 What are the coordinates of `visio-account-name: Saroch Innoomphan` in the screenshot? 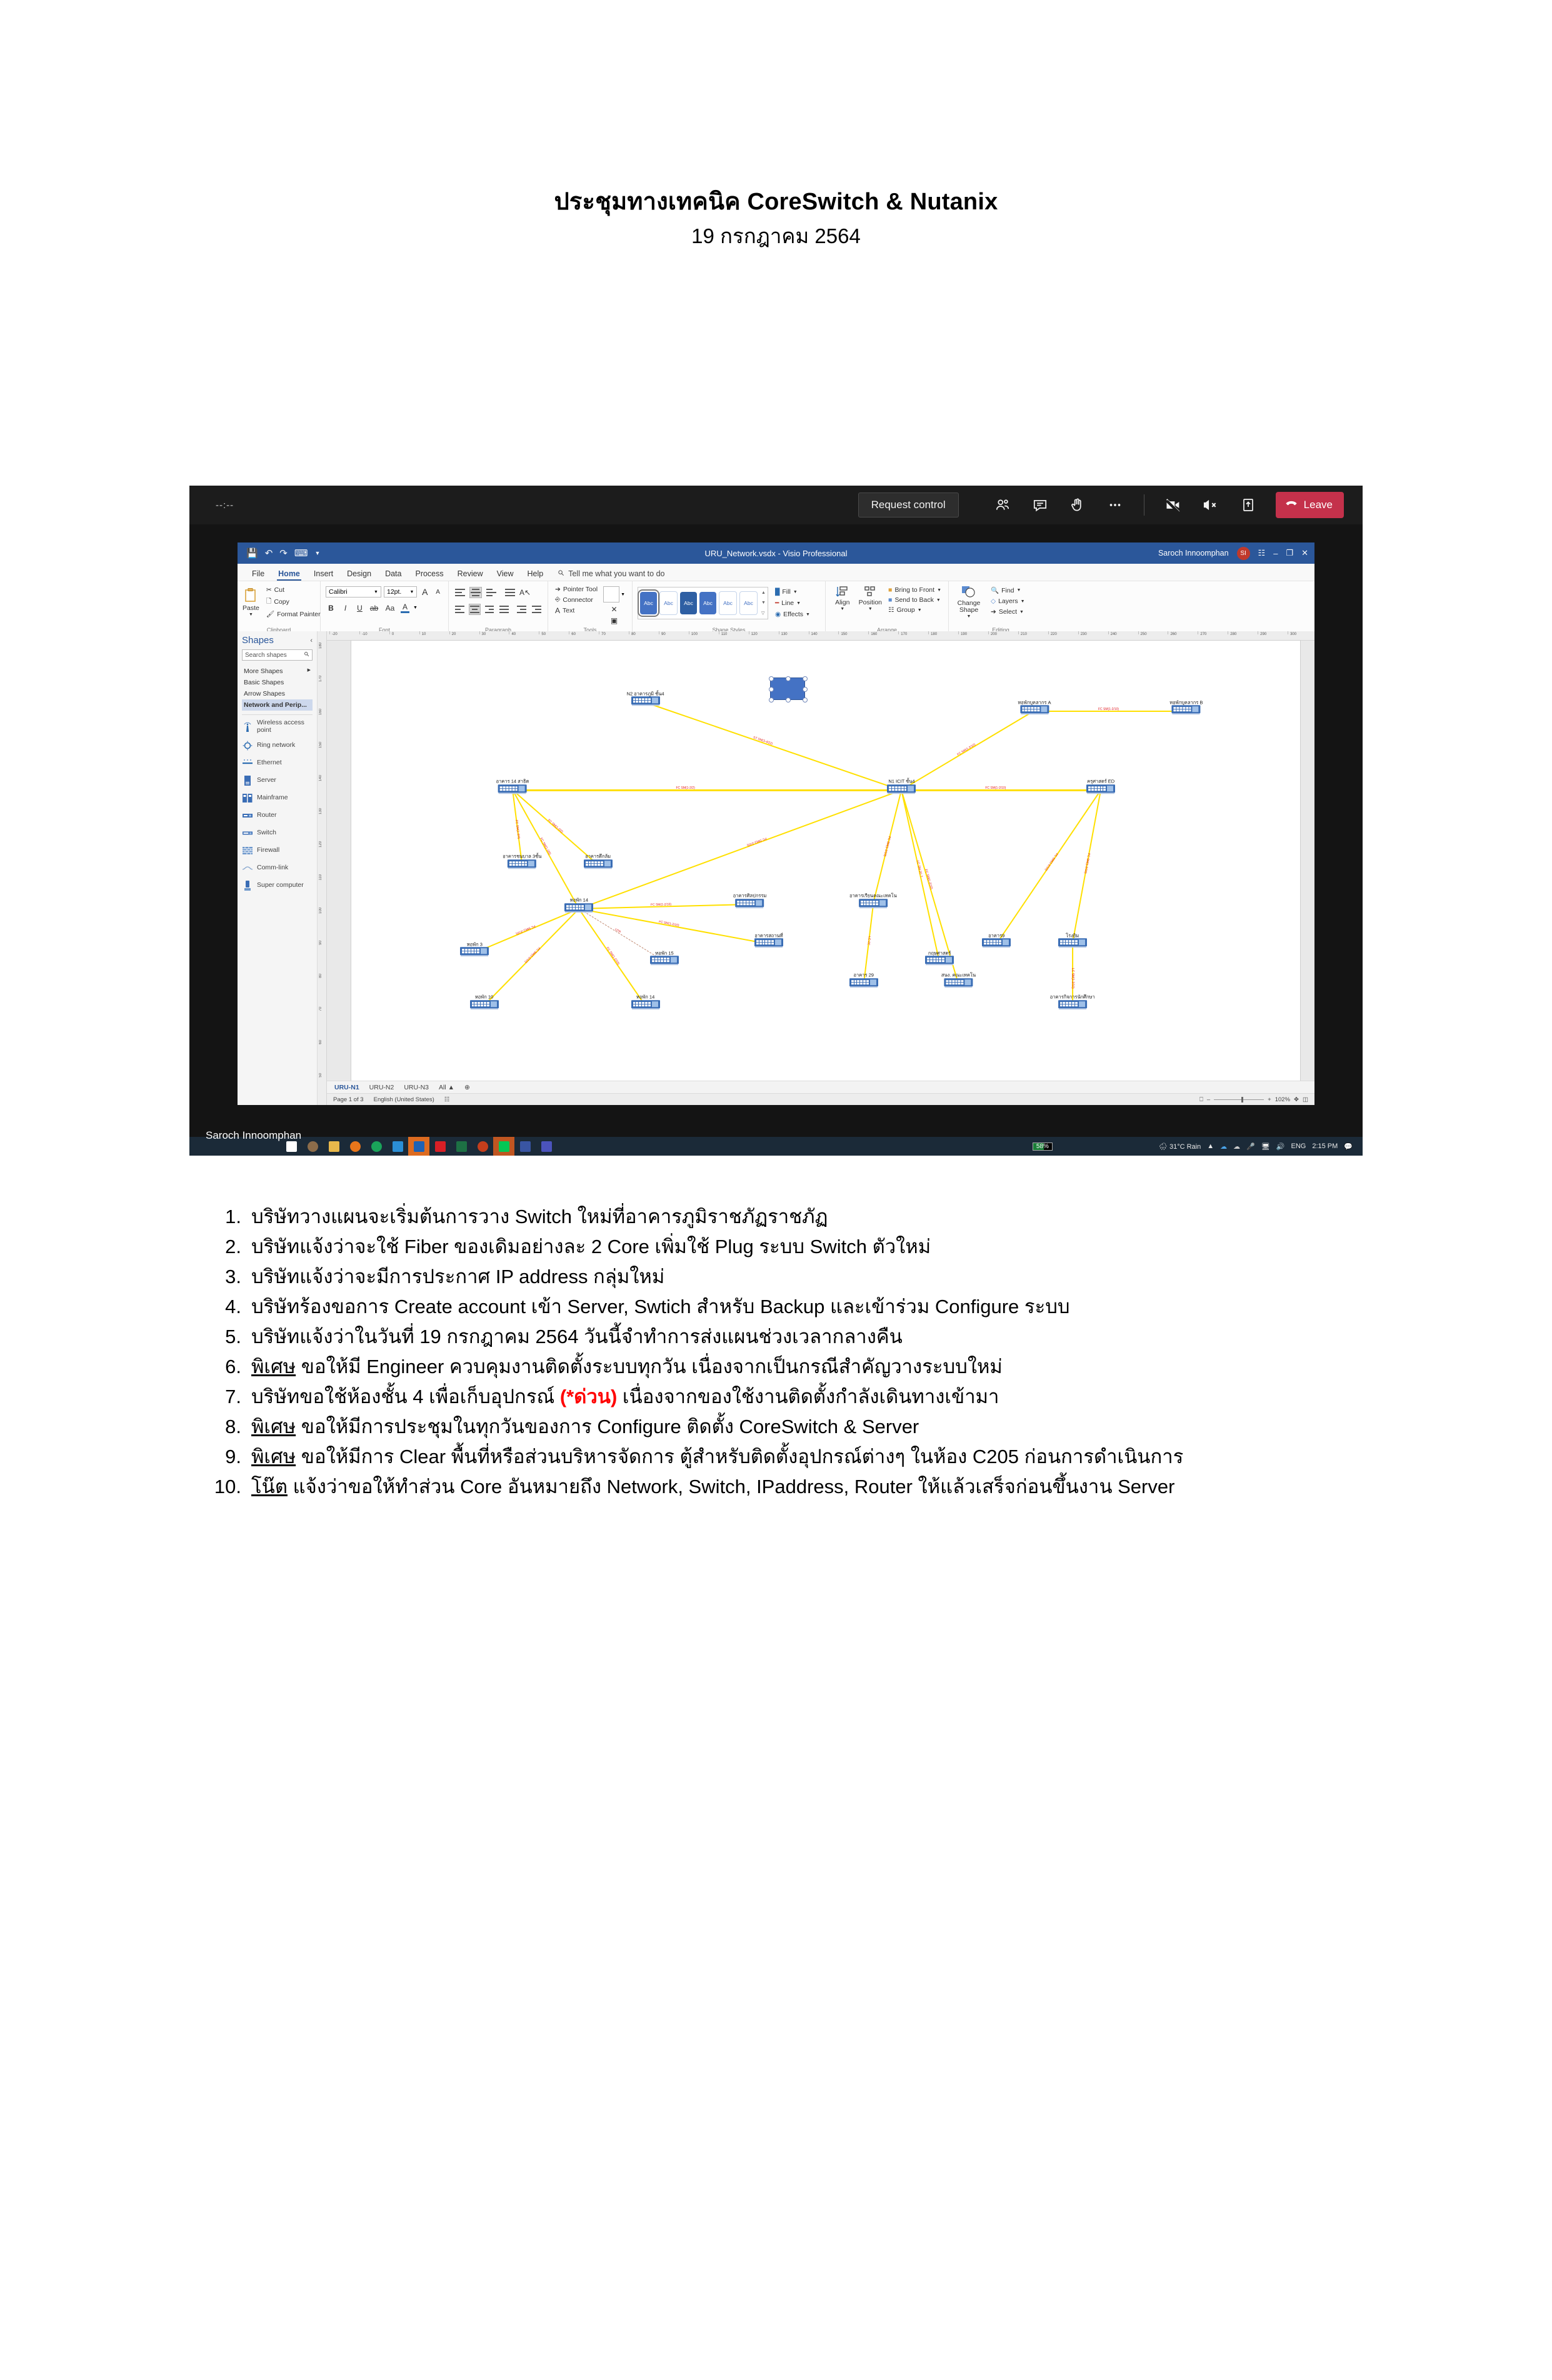 It's located at (1193, 553).